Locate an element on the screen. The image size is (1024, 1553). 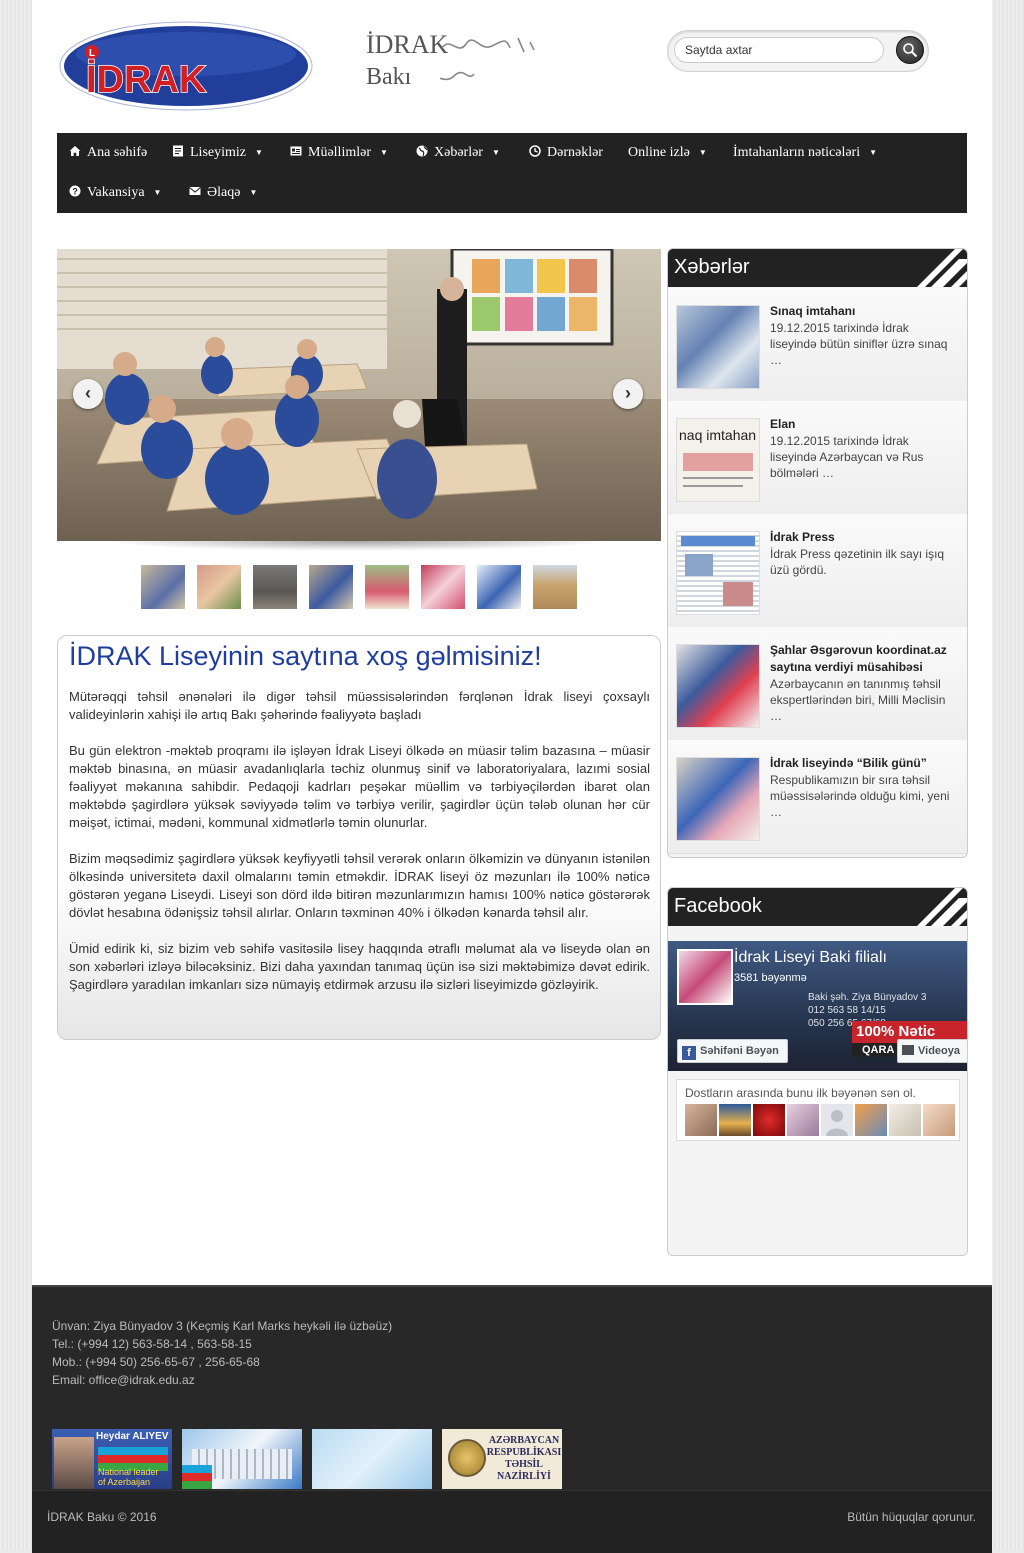
search-icon is located at coordinates (910, 50).